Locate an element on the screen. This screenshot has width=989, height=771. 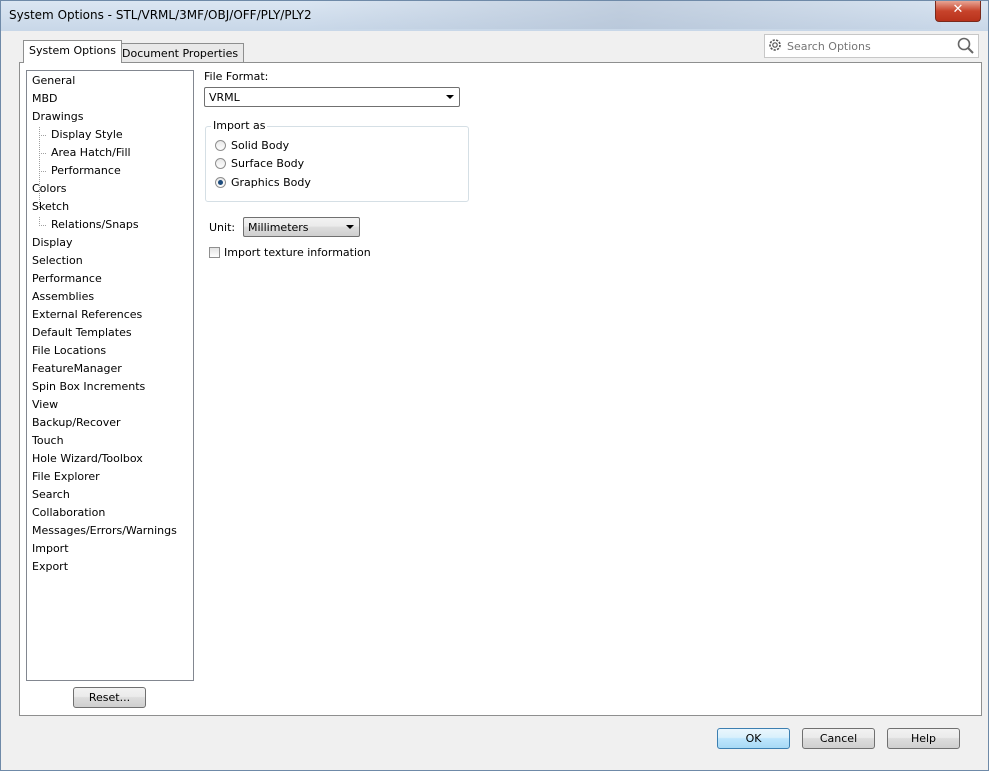
radio-label: Graphics Body is located at coordinates (271, 182).